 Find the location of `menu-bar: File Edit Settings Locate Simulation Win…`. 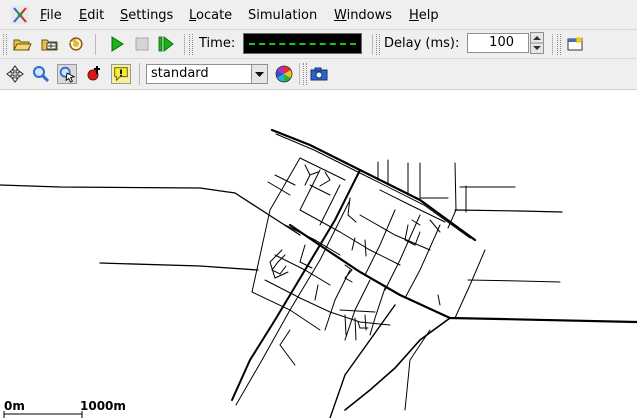

menu-bar: File Edit Settings Locate Simulation Win… is located at coordinates (318, 15).